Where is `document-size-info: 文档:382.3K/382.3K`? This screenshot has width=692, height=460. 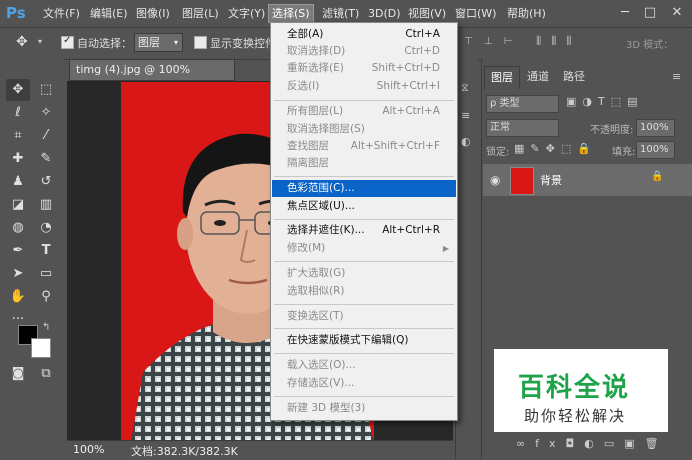 document-size-info: 文档:382.3K/382.3K is located at coordinates (184, 451).